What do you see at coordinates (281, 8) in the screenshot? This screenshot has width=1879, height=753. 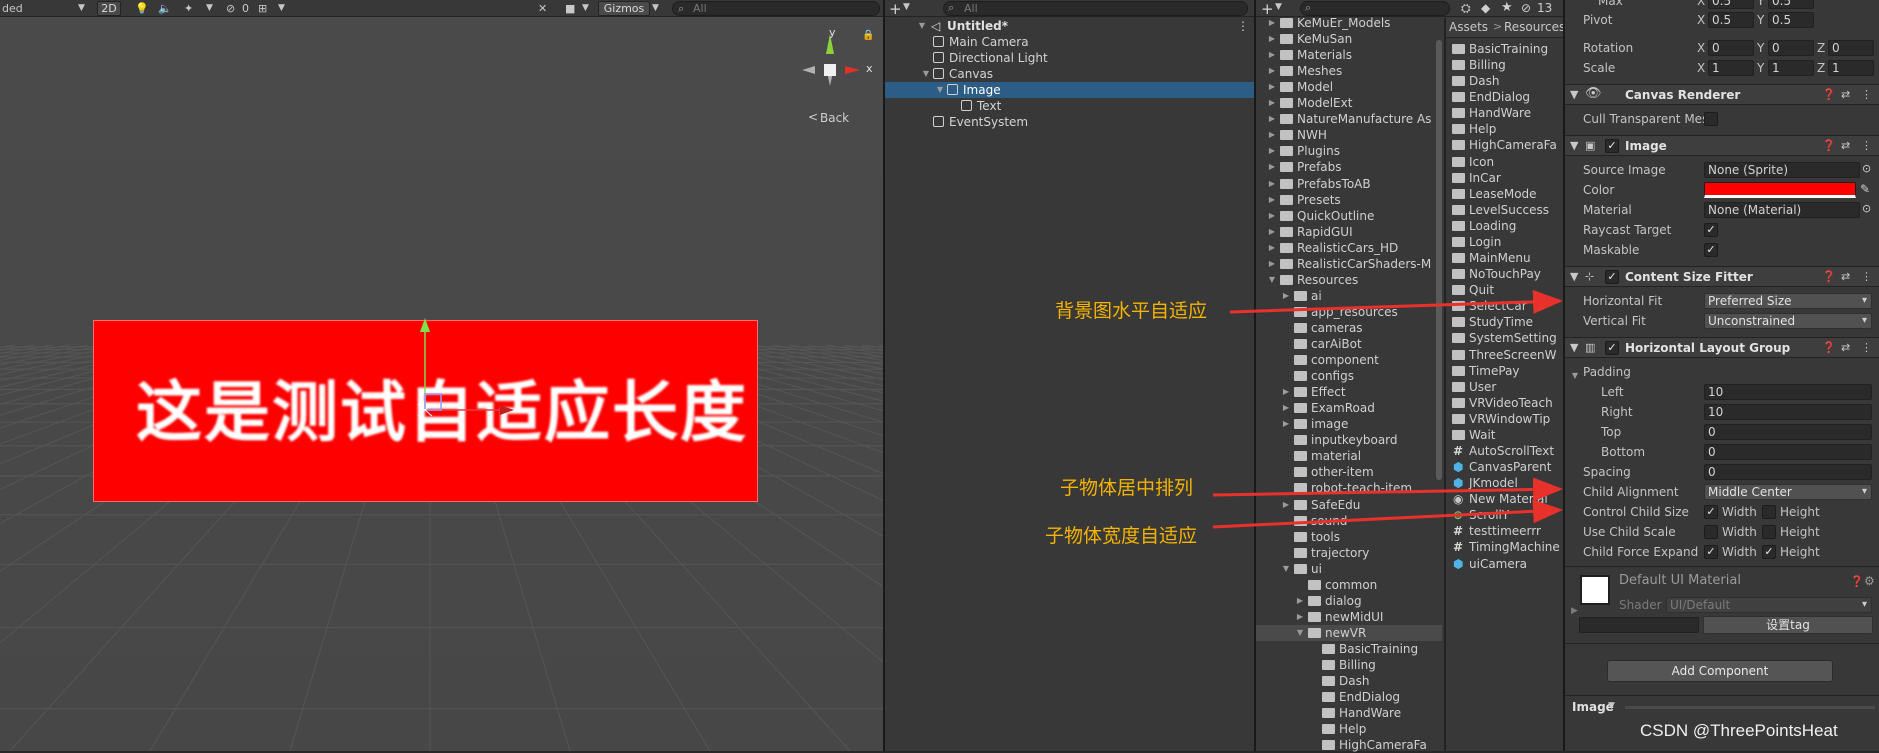 I see `grid-dropdown-icon: ▼` at bounding box center [281, 8].